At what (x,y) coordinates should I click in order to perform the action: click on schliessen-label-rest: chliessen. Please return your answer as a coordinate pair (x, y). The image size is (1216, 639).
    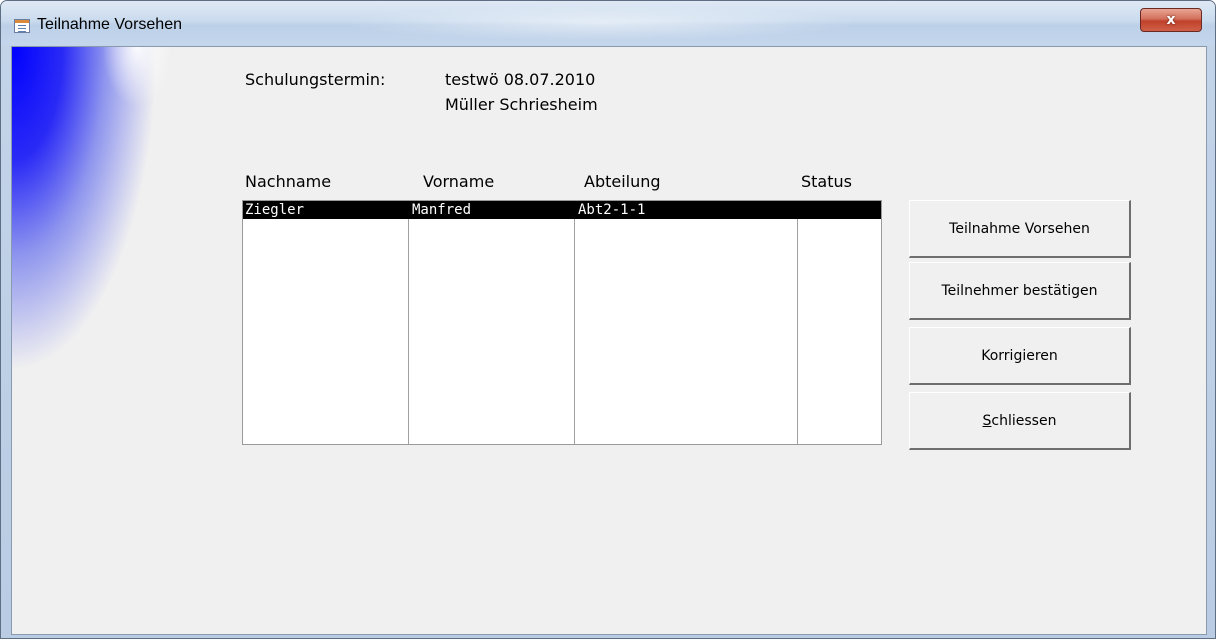
    Looking at the image, I should click on (1024, 420).